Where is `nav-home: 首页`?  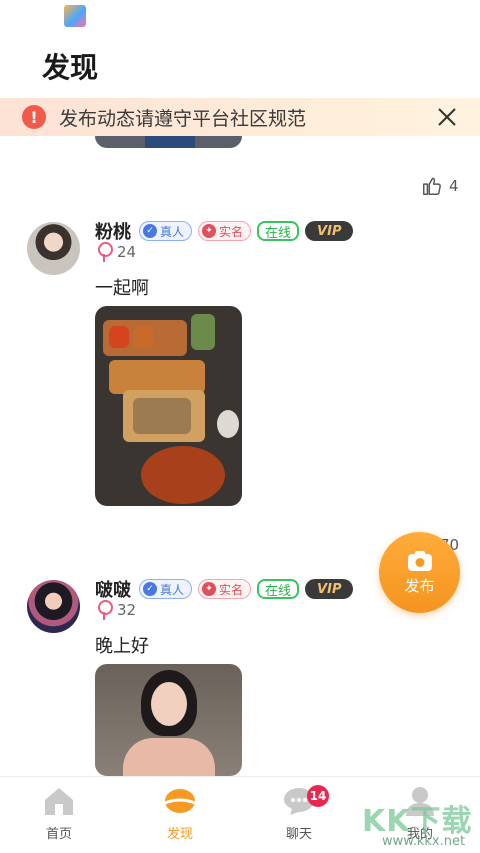
nav-home: 首页 is located at coordinates (59, 816).